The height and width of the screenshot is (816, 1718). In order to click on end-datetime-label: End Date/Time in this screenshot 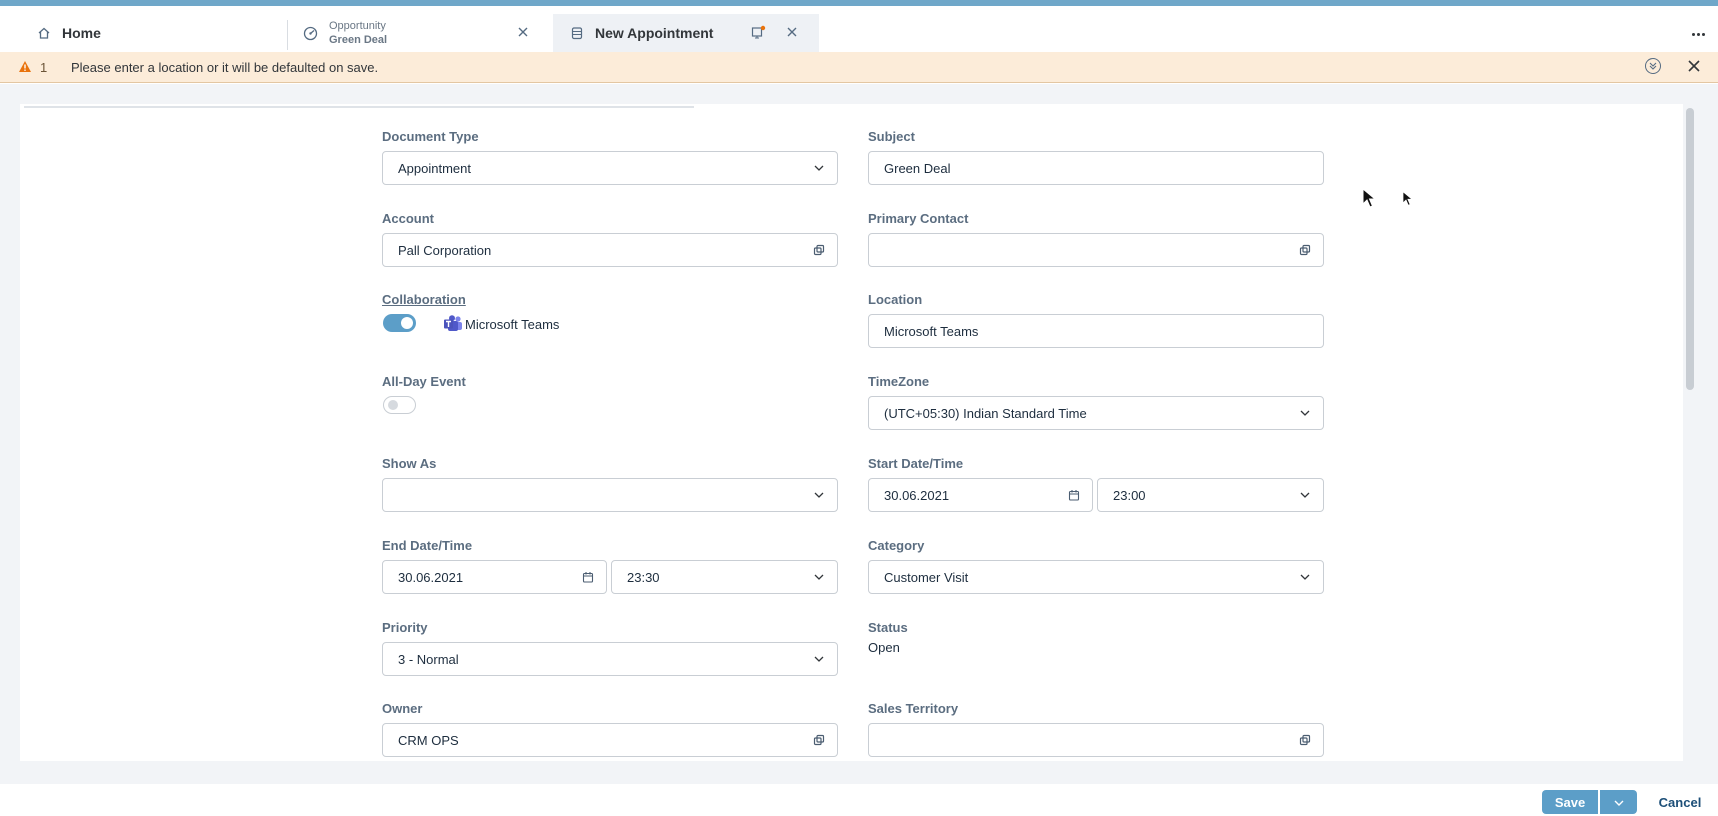, I will do `click(427, 545)`.